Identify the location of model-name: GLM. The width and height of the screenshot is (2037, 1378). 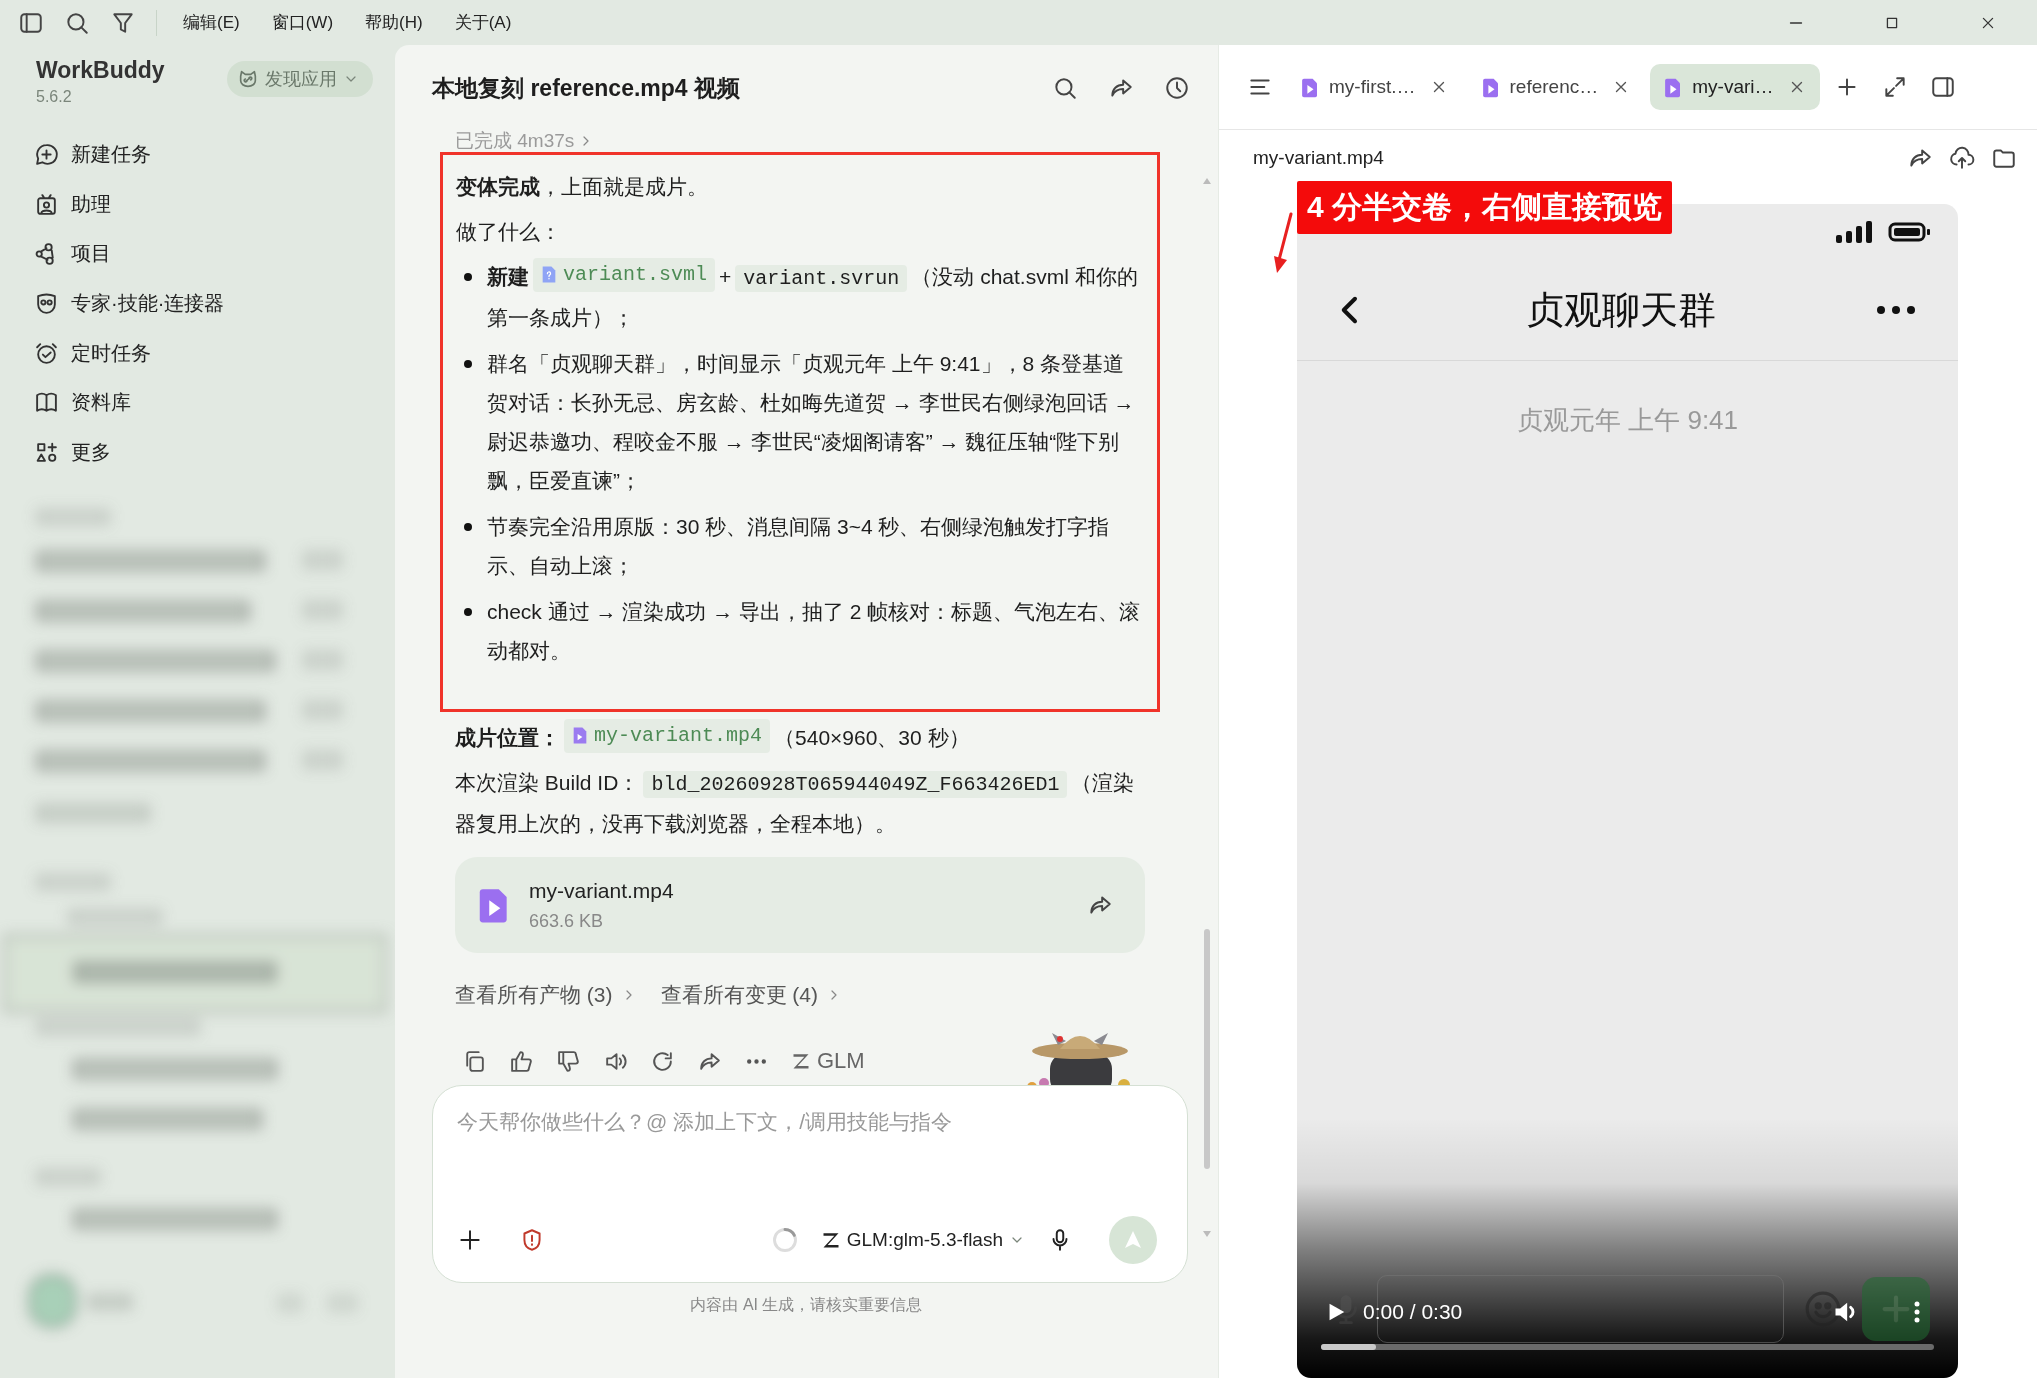
(841, 1061).